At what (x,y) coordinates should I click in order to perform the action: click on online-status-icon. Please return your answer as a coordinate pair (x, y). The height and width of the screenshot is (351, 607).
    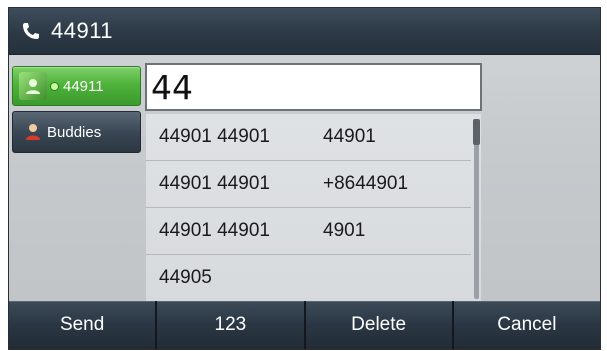
    Looking at the image, I should click on (54, 86).